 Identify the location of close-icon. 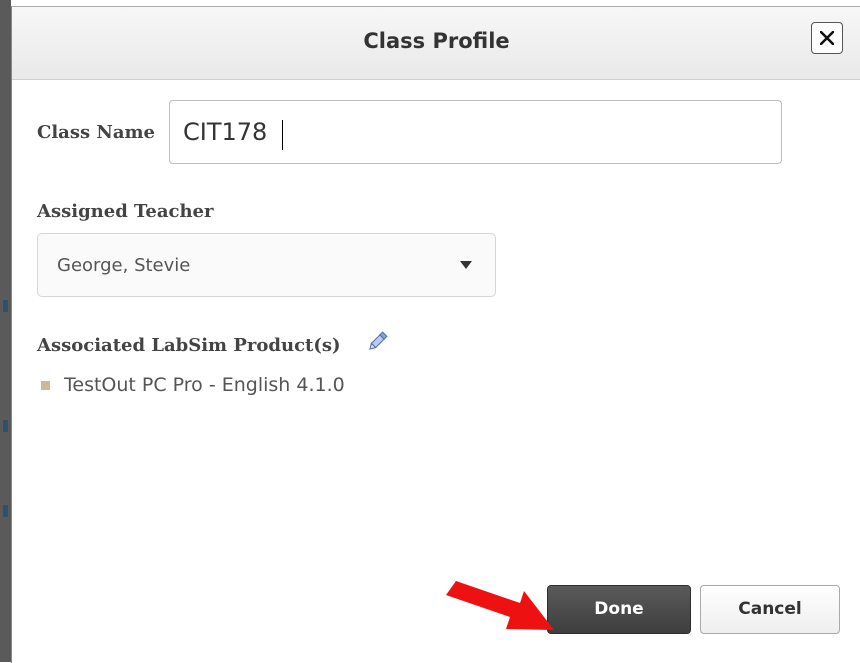
(827, 38).